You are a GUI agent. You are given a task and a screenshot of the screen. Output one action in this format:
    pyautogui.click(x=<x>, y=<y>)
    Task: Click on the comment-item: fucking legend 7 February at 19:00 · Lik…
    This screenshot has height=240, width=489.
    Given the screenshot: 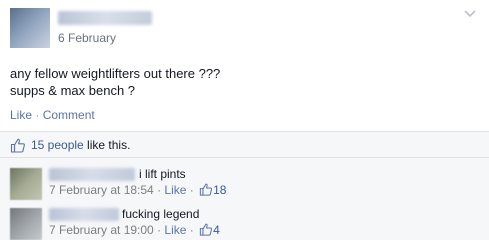 What is the action you would take?
    pyautogui.click(x=244, y=222)
    